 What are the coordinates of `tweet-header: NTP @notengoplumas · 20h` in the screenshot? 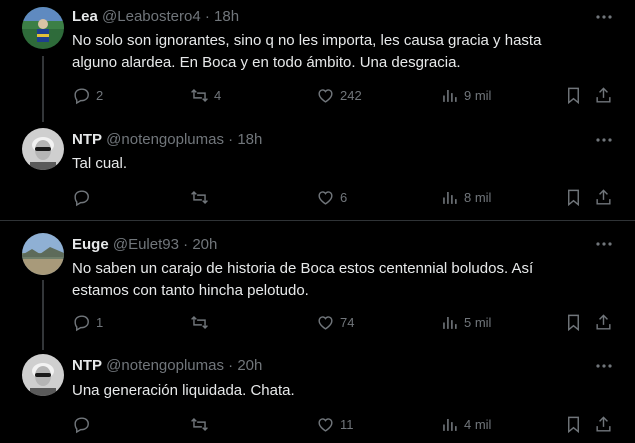 It's located at (167, 365).